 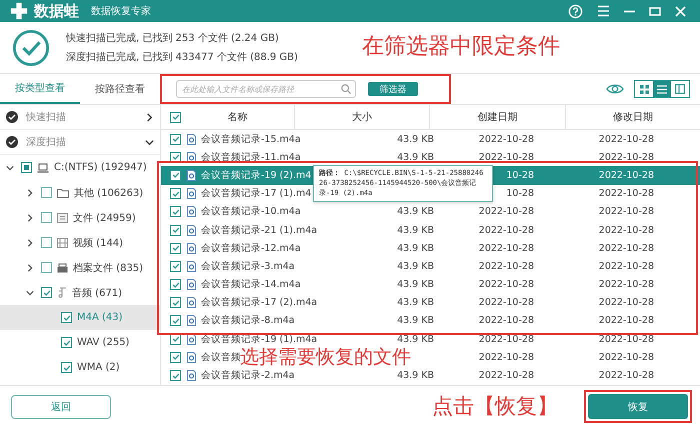 I want to click on filter-button: 筛选器, so click(x=393, y=89).